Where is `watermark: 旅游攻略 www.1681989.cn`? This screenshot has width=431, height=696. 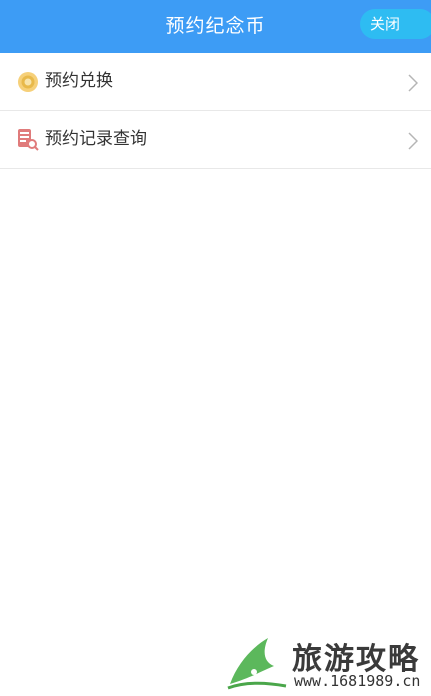
watermark: 旅游攻略 www.1681989.cn is located at coordinates (326, 663).